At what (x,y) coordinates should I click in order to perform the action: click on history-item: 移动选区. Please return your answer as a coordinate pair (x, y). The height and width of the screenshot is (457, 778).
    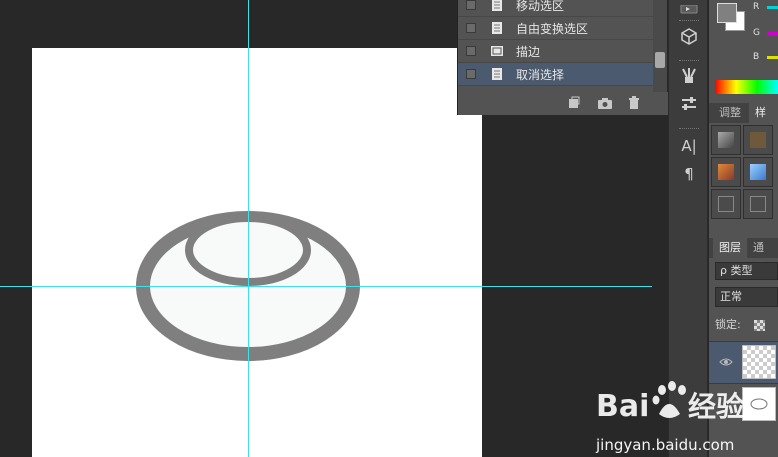
    Looking at the image, I should click on (556, 8).